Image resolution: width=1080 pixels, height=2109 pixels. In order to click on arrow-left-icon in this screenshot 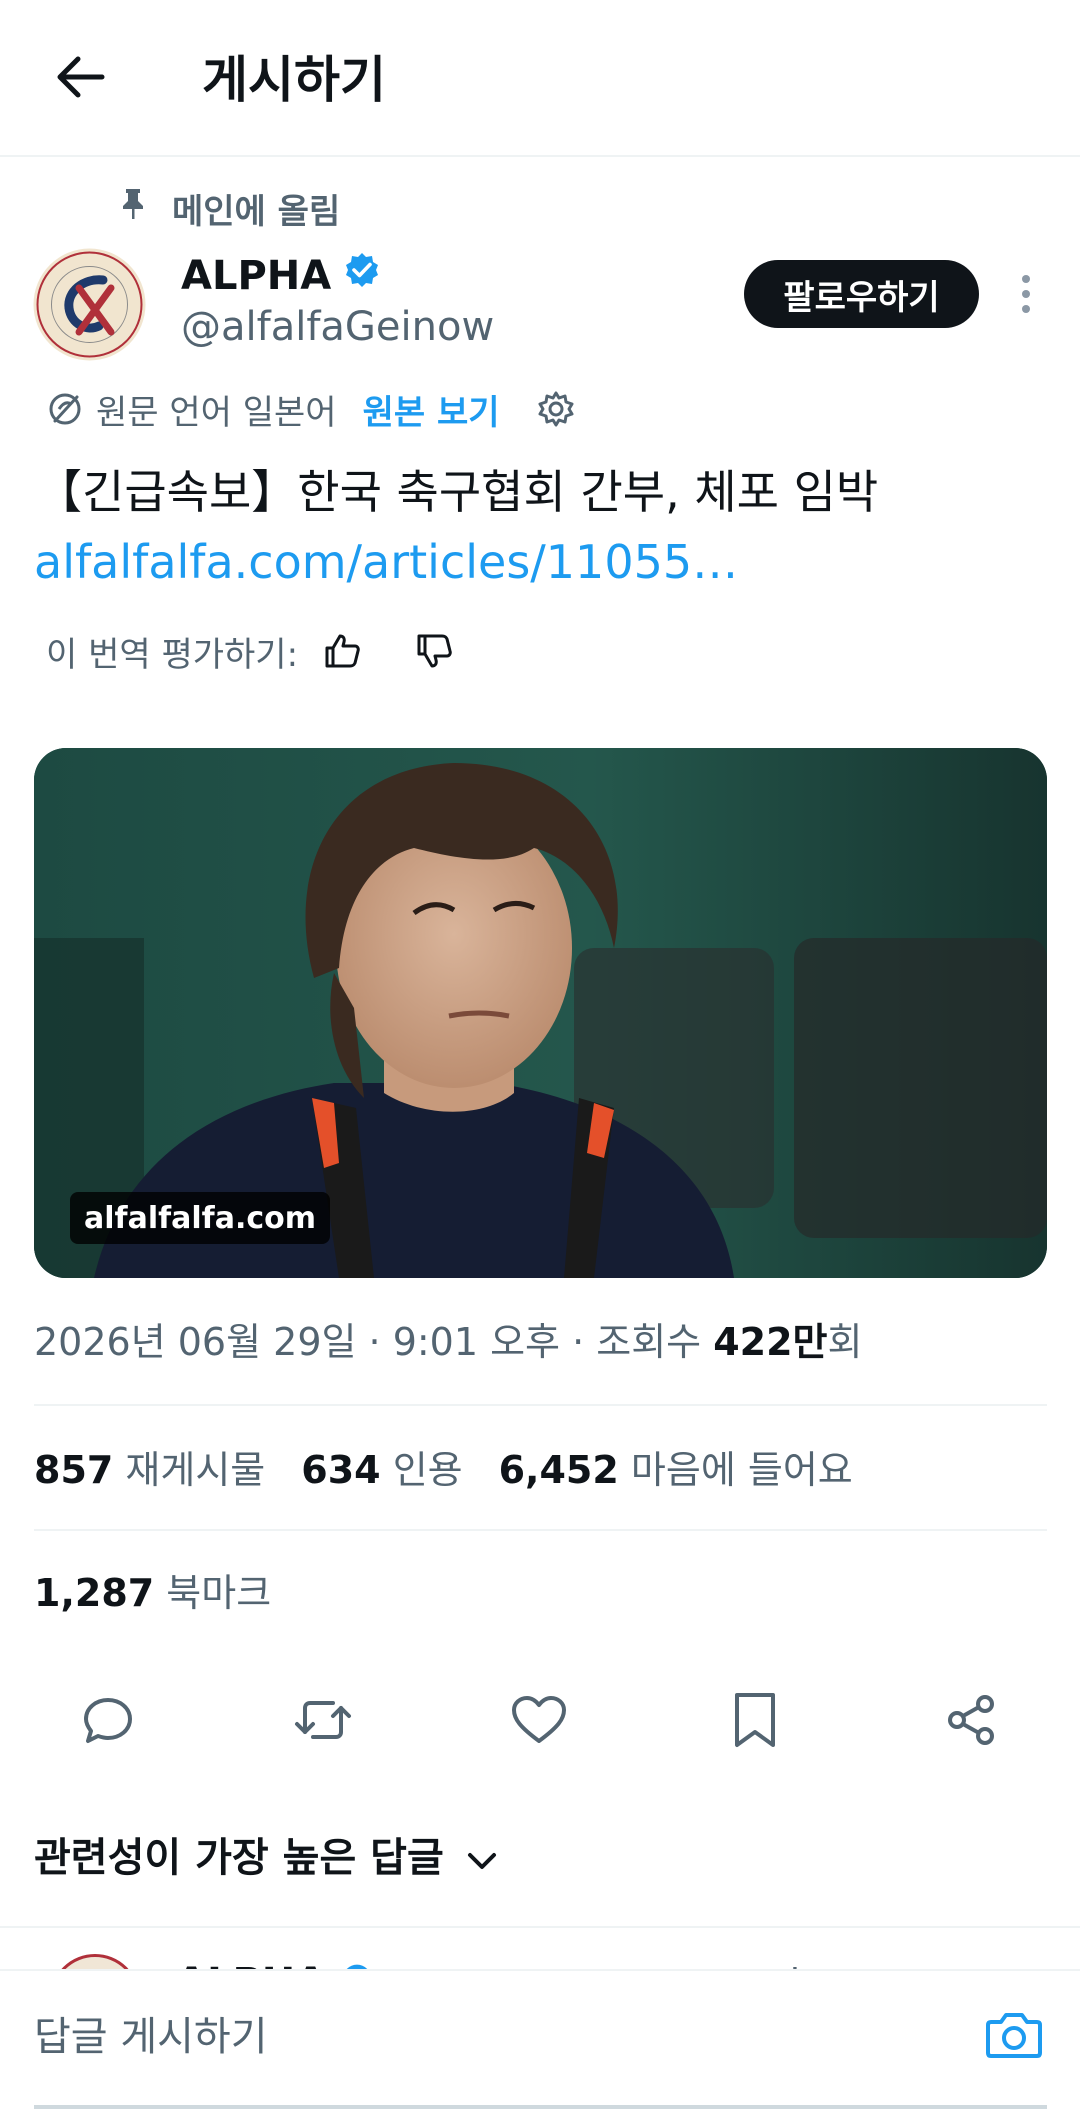, I will do `click(80, 79)`.